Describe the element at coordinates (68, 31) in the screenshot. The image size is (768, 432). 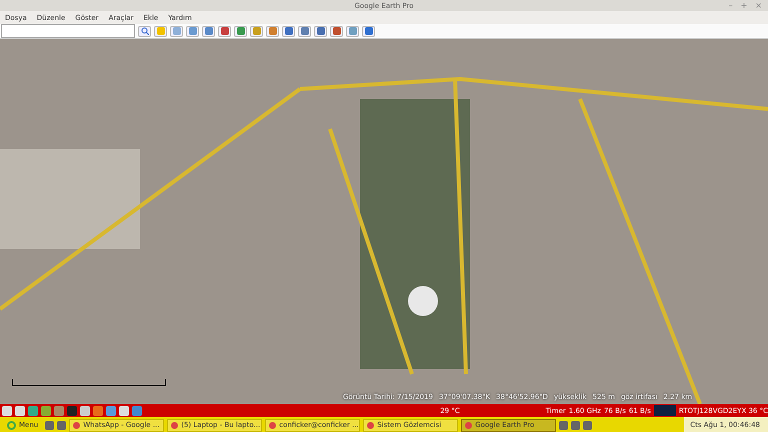
I see `search-field` at that location.